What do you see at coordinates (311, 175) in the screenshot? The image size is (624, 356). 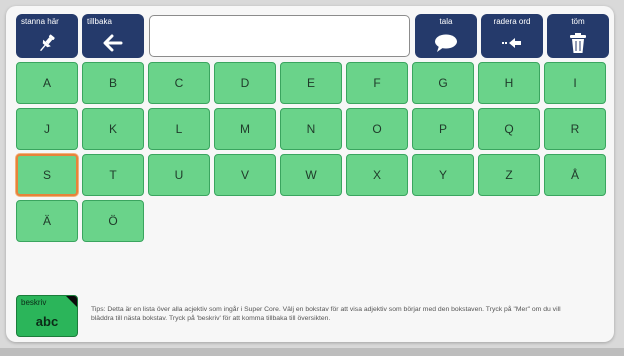 I see `letter-key: W` at bounding box center [311, 175].